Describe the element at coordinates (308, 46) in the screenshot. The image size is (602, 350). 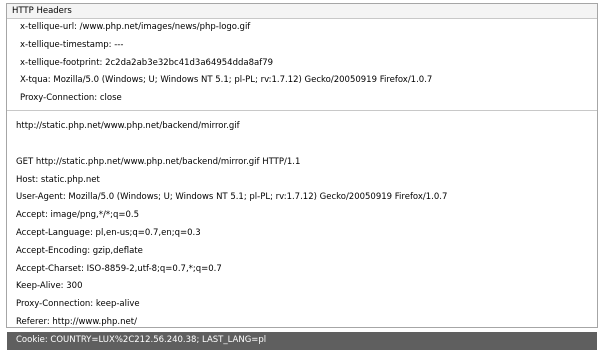
I see `response-header-line: x-tellique-timestamp: ---` at that location.